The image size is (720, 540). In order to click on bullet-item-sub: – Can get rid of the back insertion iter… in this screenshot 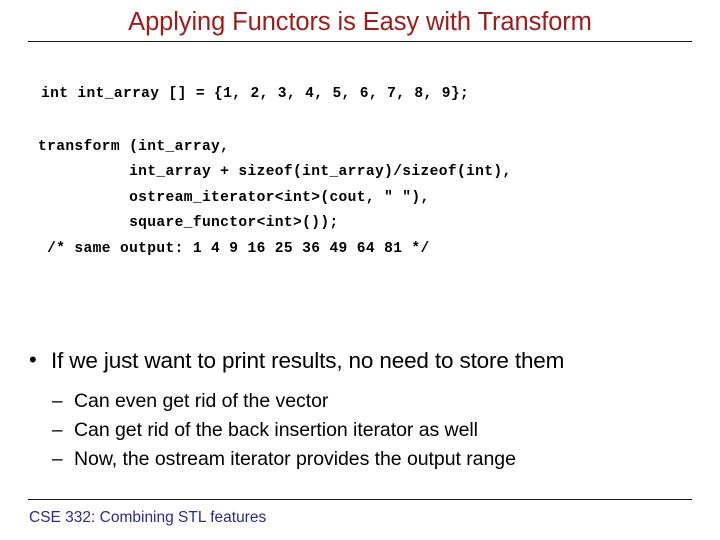, I will do `click(382, 430)`.